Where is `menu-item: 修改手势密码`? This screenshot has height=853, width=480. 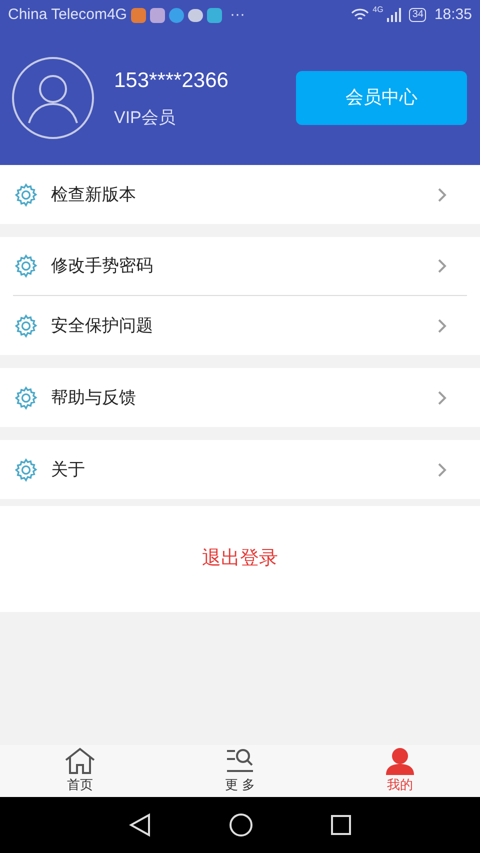
menu-item: 修改手势密码 is located at coordinates (240, 266).